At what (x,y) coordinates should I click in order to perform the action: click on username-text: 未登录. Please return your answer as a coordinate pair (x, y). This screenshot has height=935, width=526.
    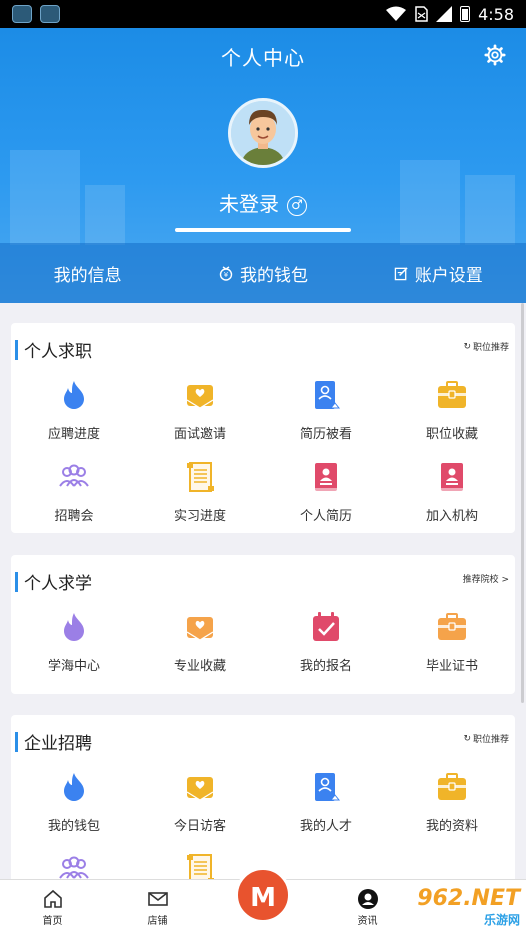
    Looking at the image, I should click on (249, 204).